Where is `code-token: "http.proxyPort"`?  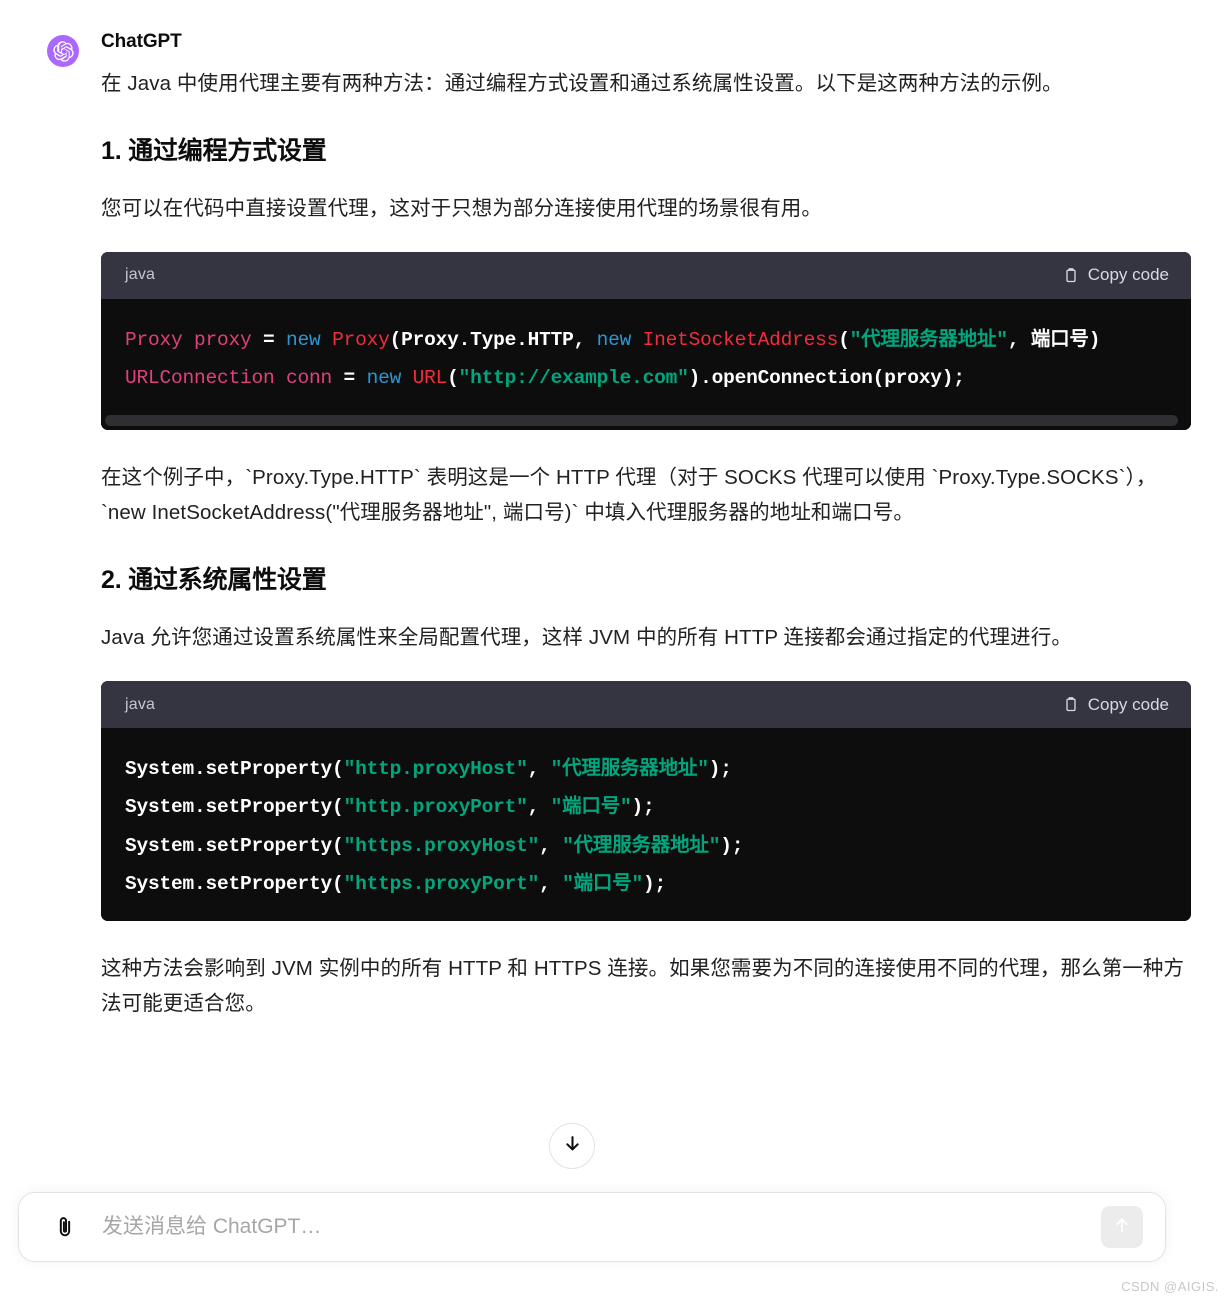 code-token: "http.proxyPort" is located at coordinates (435, 807).